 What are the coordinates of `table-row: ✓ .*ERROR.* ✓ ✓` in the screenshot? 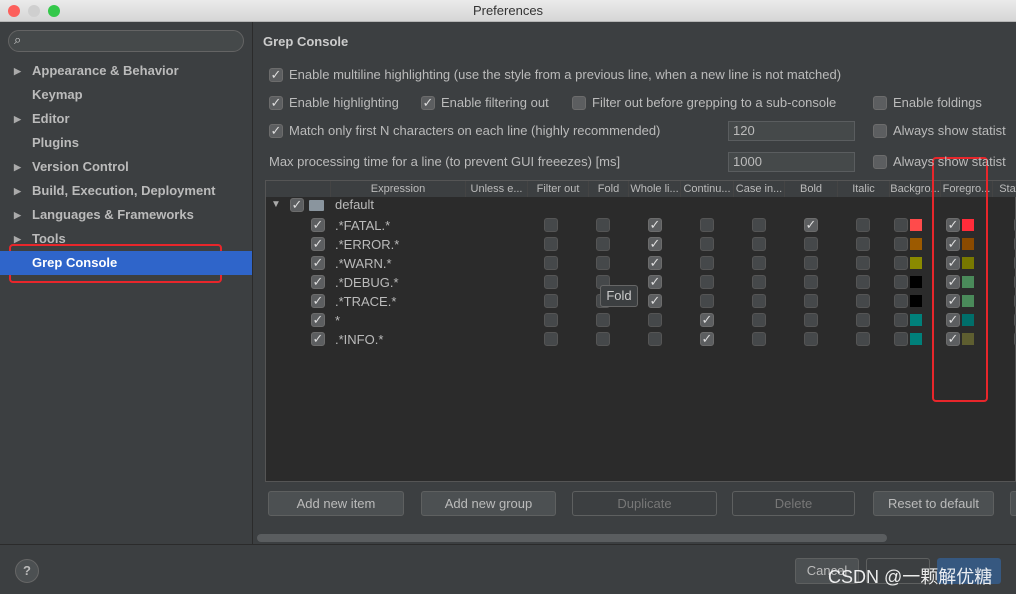 It's located at (641, 245).